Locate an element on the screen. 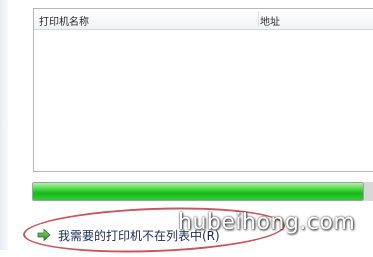 The width and height of the screenshot is (373, 257). printer-list-header: 打印机名称 地址 is located at coordinates (203, 19).